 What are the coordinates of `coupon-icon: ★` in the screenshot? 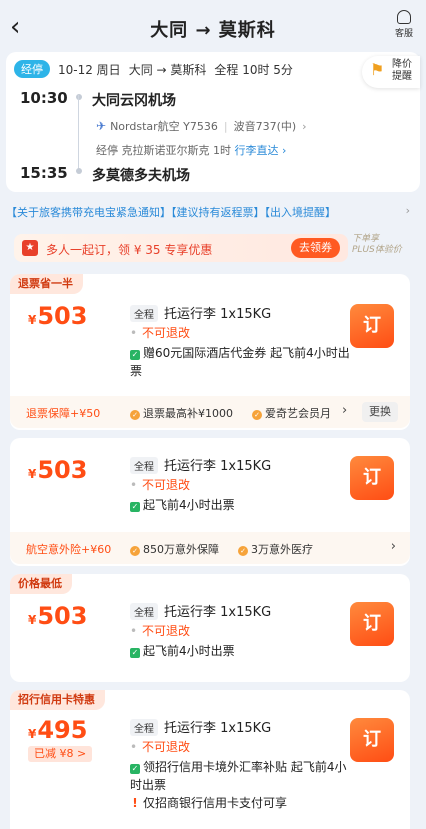 It's located at (30, 248).